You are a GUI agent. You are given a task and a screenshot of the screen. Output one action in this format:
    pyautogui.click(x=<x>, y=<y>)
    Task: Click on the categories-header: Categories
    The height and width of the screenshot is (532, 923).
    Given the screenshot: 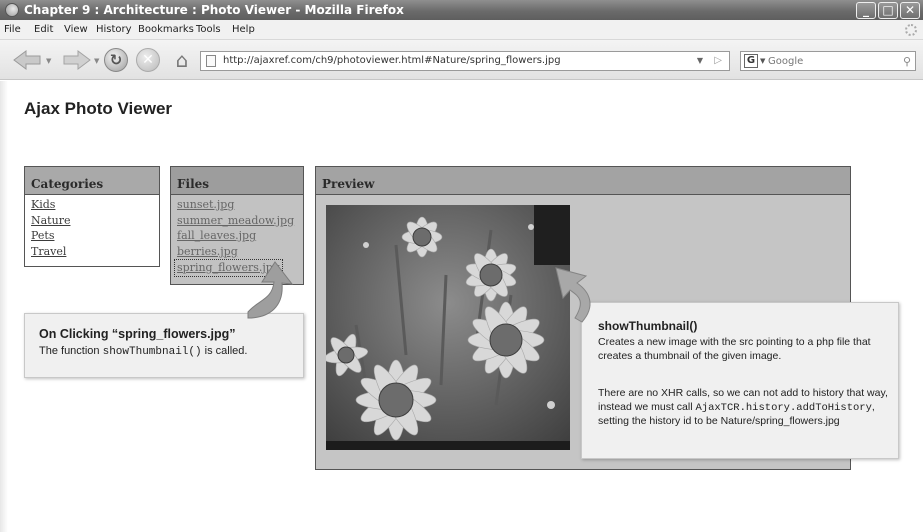 What is the action you would take?
    pyautogui.click(x=92, y=181)
    